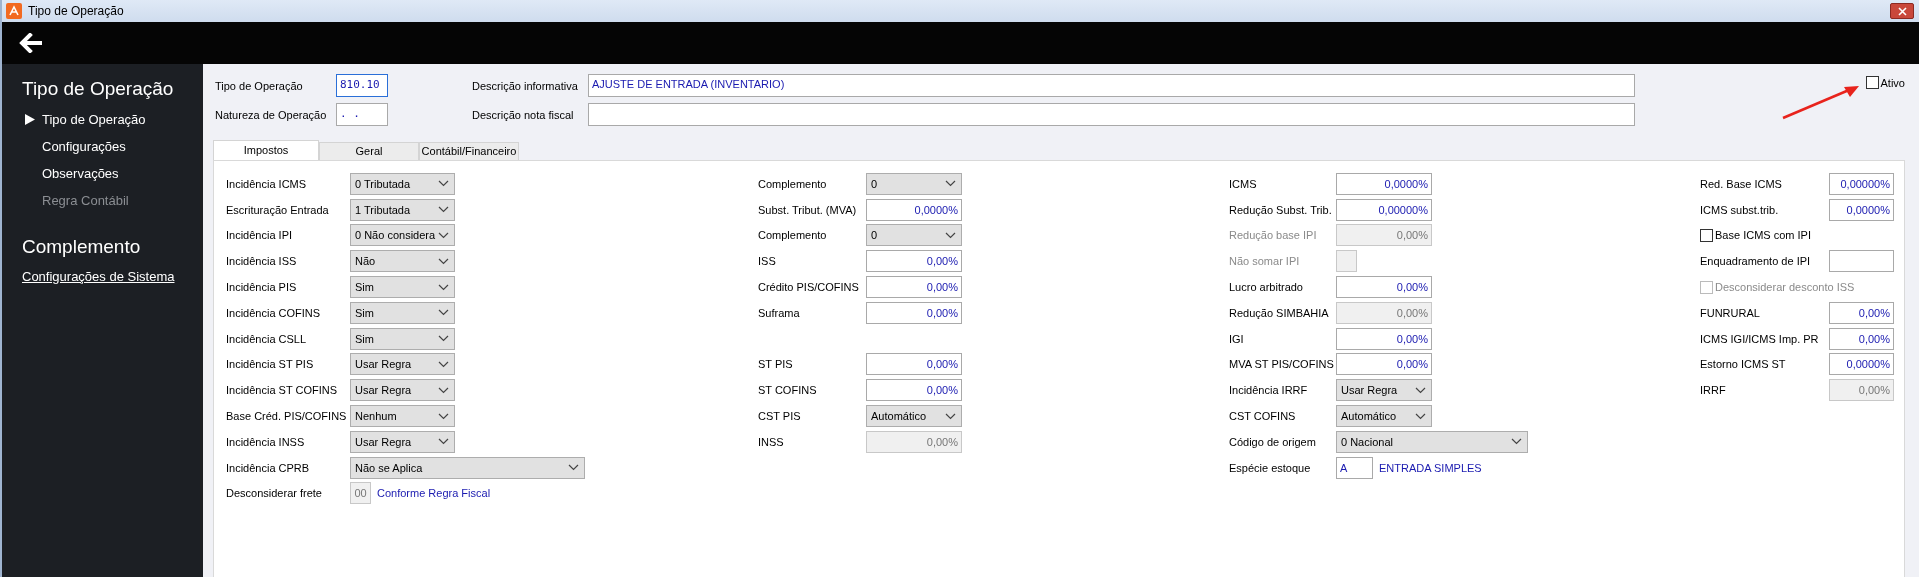  I want to click on field-label: CST PIS, so click(780, 416).